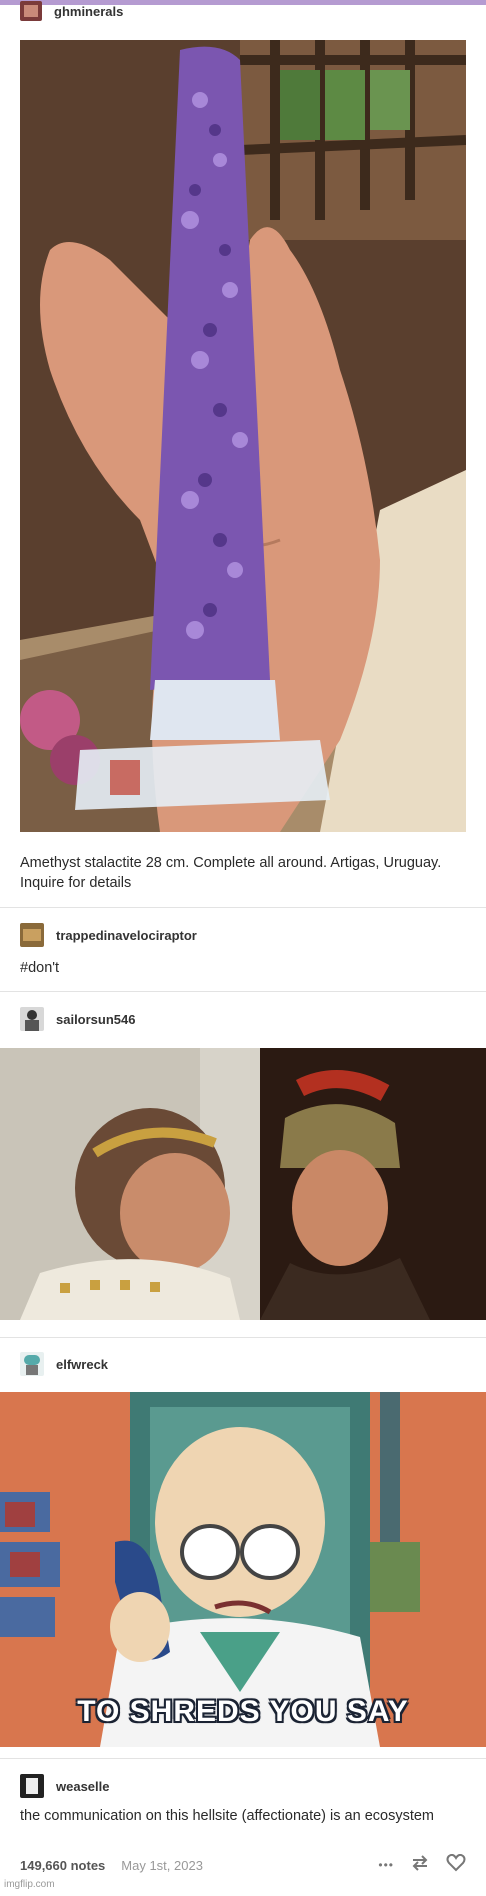  What do you see at coordinates (88, 11) in the screenshot?
I see `username: ghminerals` at bounding box center [88, 11].